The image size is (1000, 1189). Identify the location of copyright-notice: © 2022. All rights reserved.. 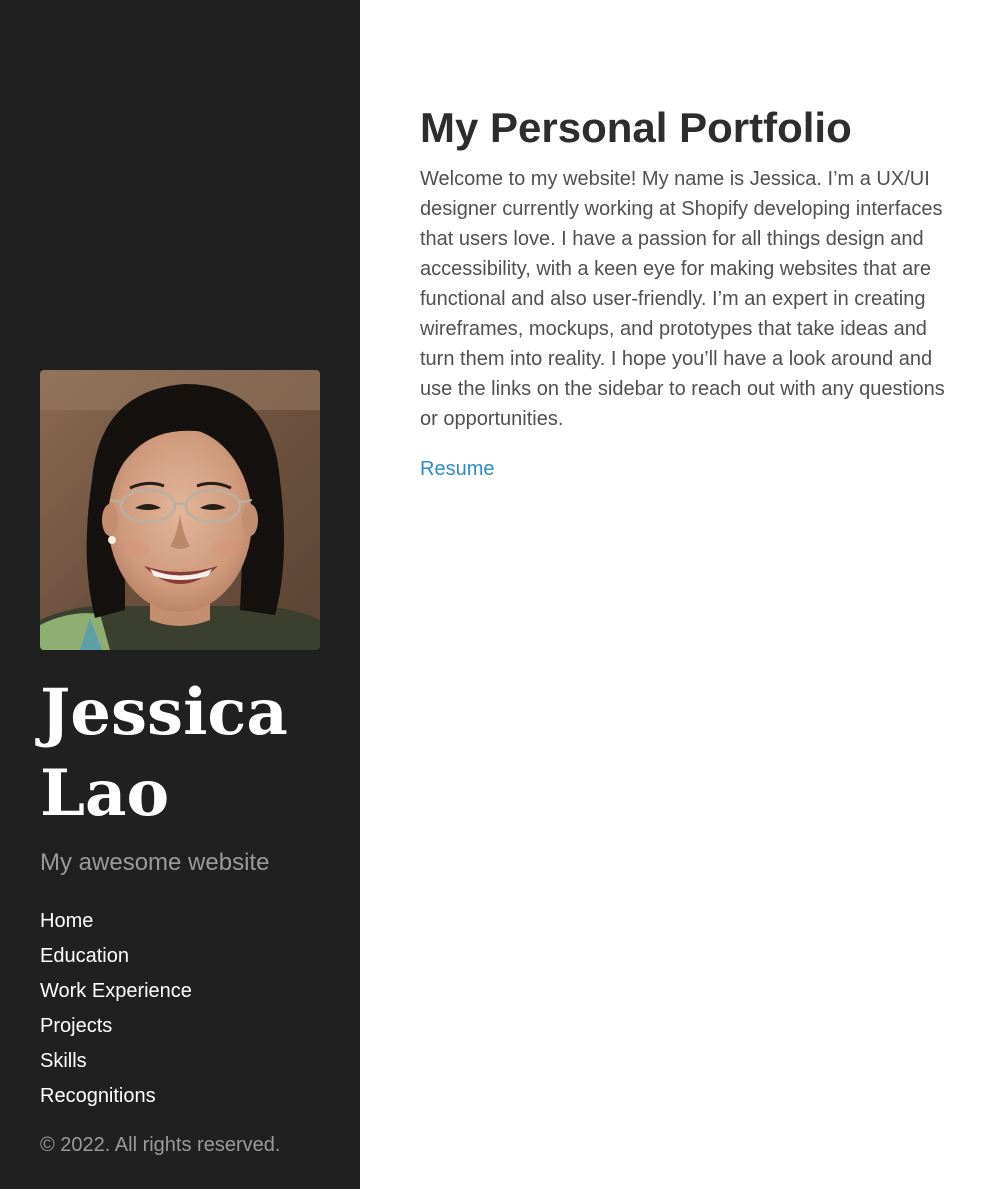
(160, 1145).